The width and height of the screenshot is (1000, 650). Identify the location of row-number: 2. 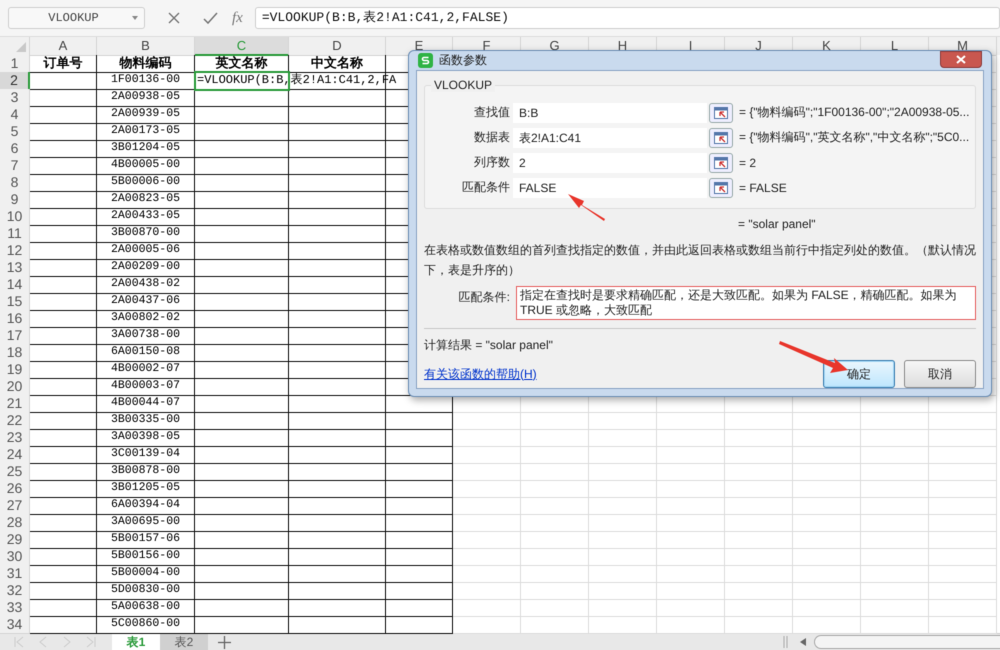
(15, 81).